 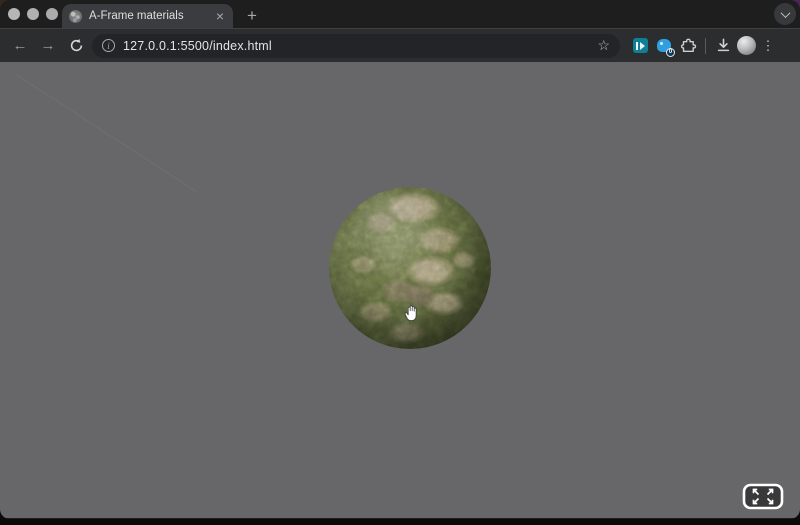 I want to click on site-info-icon: i, so click(x=108, y=45).